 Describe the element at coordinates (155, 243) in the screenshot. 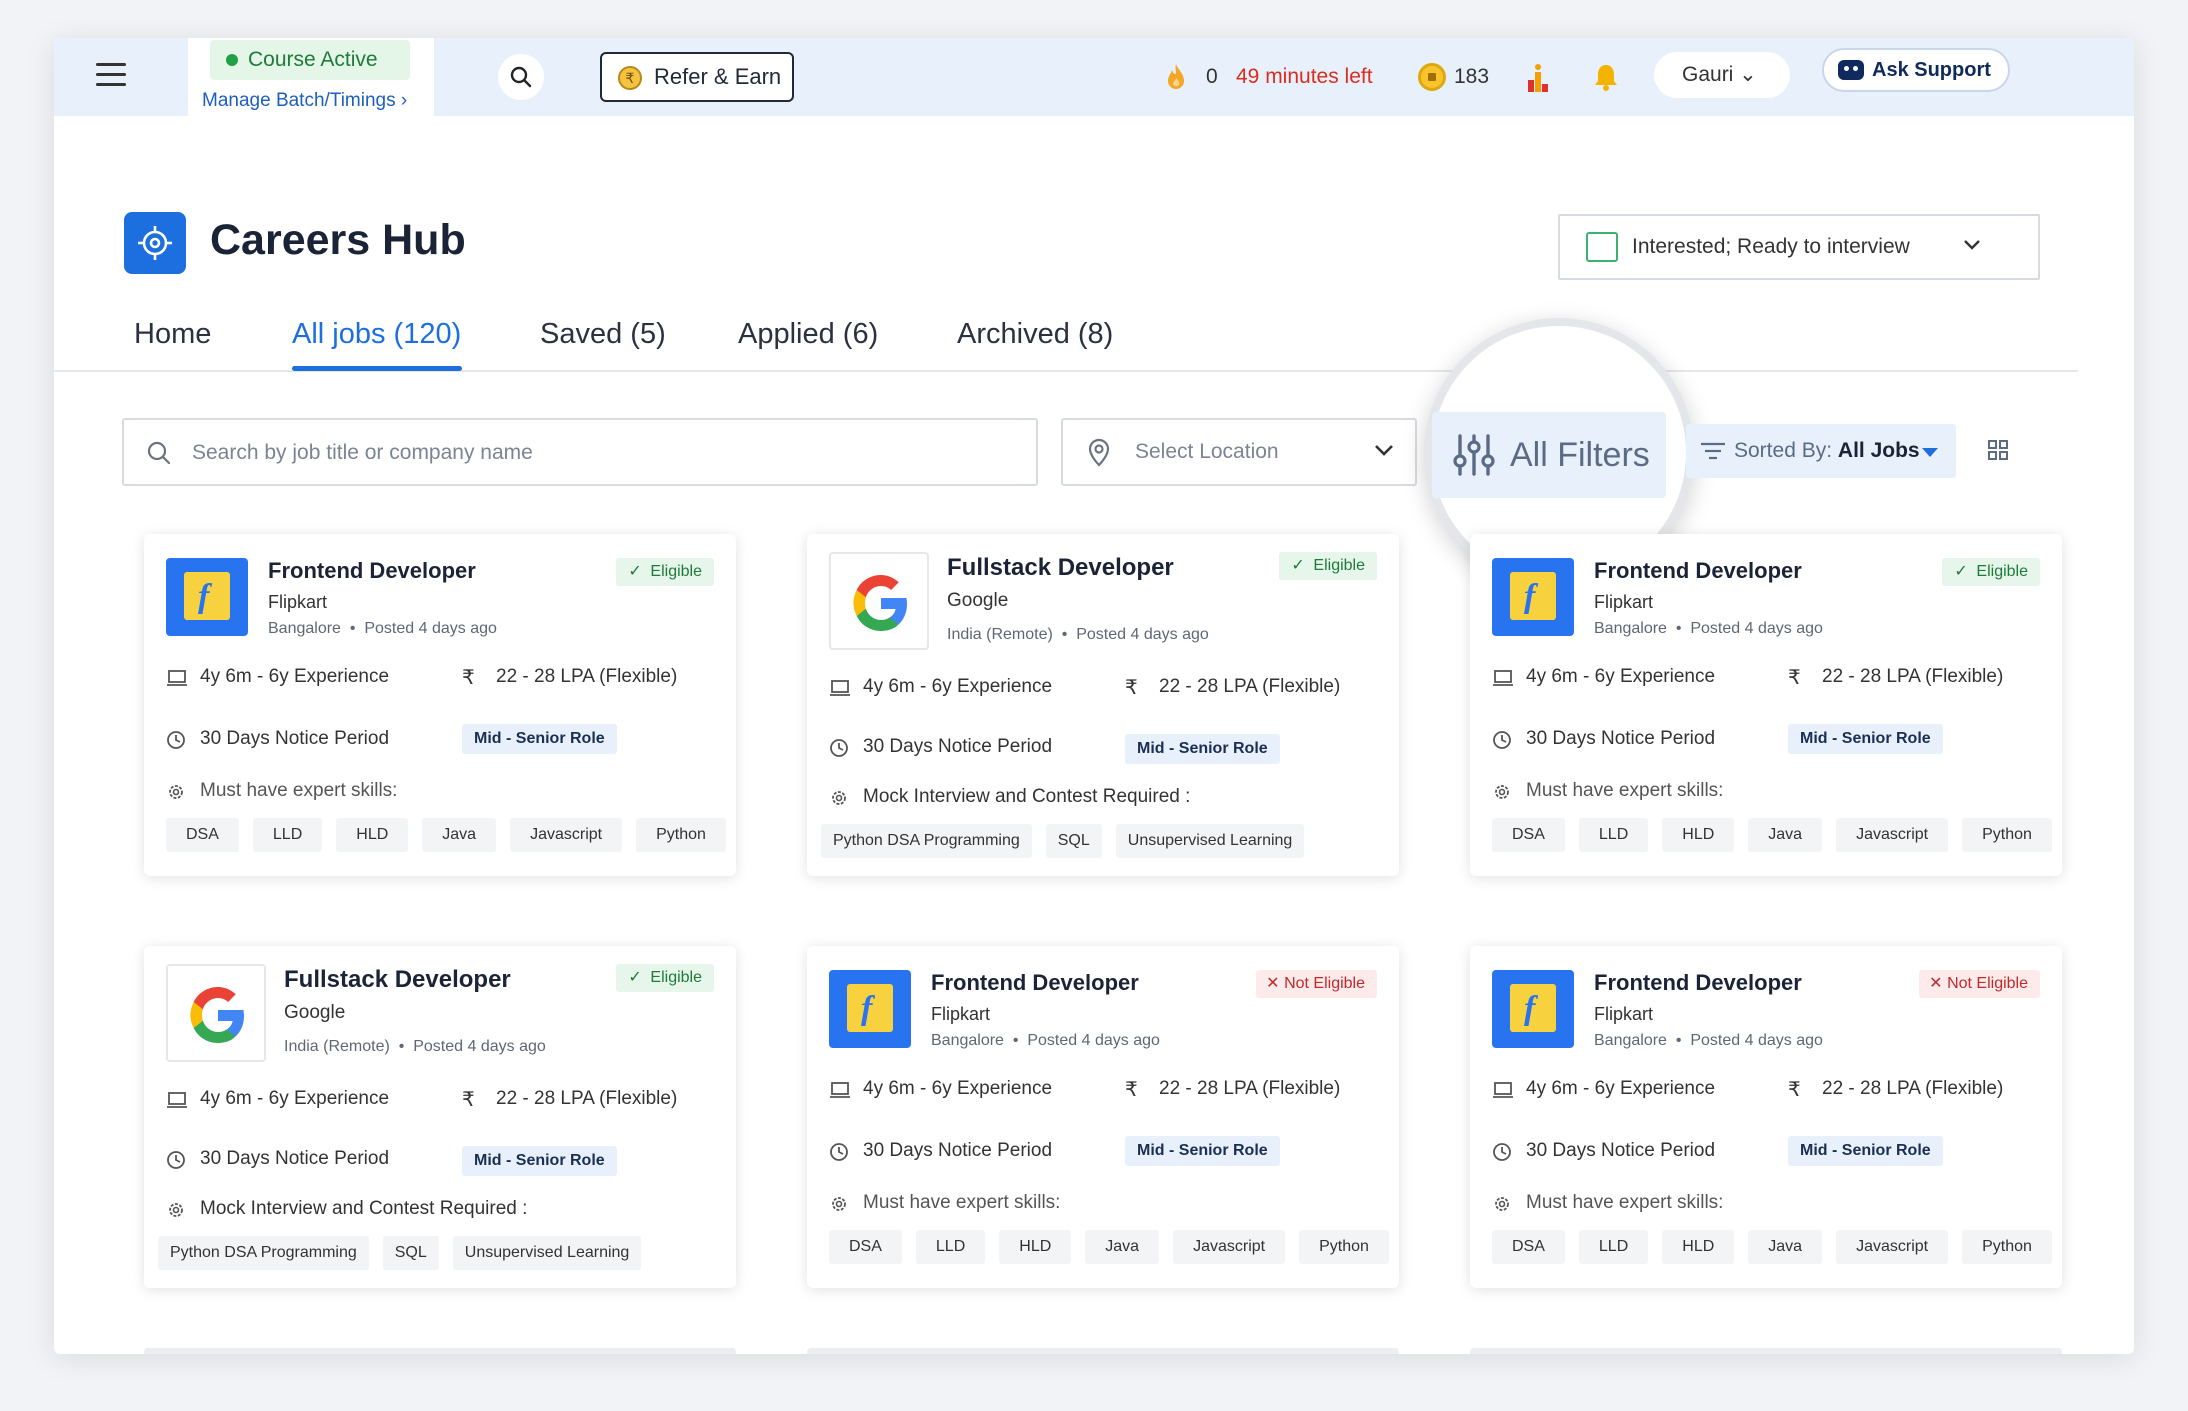

I see `careers-hub-icon` at that location.